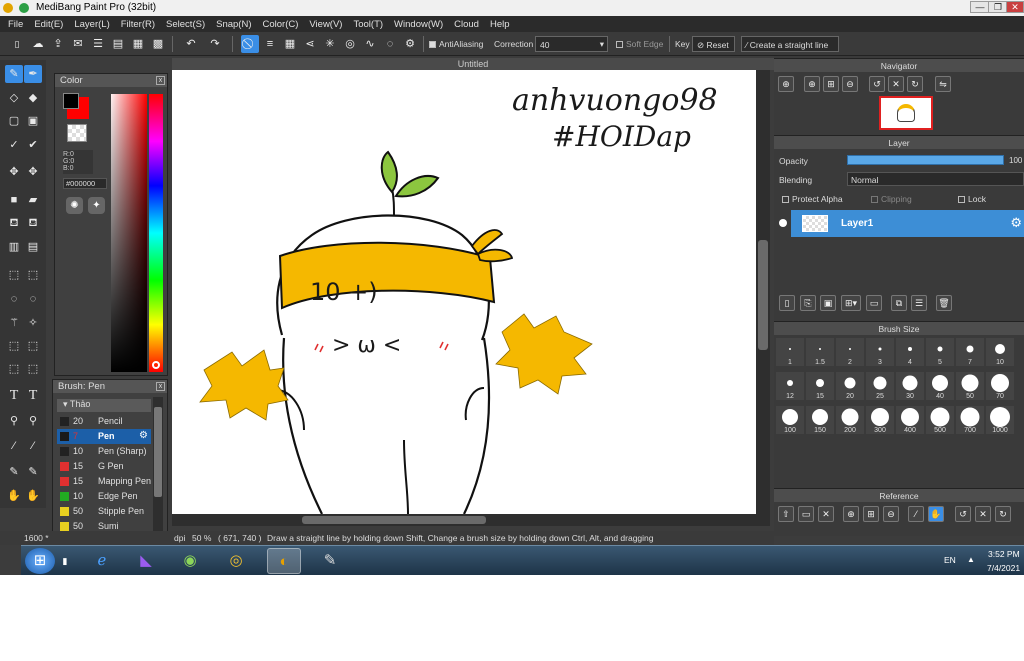 The image size is (1024, 661). What do you see at coordinates (880, 352) in the screenshot?
I see `brush-size-option: 3` at bounding box center [880, 352].